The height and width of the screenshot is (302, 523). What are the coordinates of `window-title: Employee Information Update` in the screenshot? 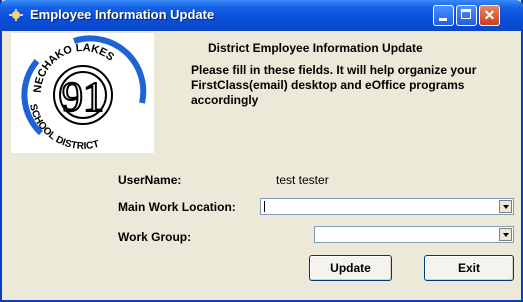 It's located at (122, 14).